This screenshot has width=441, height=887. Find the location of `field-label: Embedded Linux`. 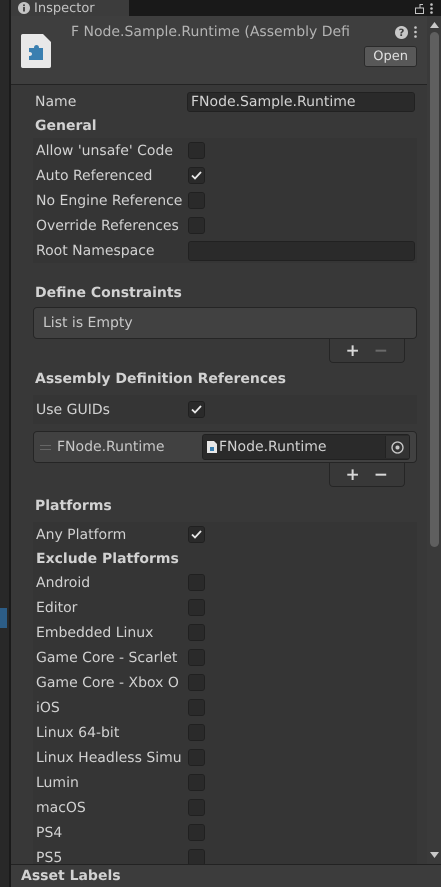

field-label: Embedded Linux is located at coordinates (95, 632).